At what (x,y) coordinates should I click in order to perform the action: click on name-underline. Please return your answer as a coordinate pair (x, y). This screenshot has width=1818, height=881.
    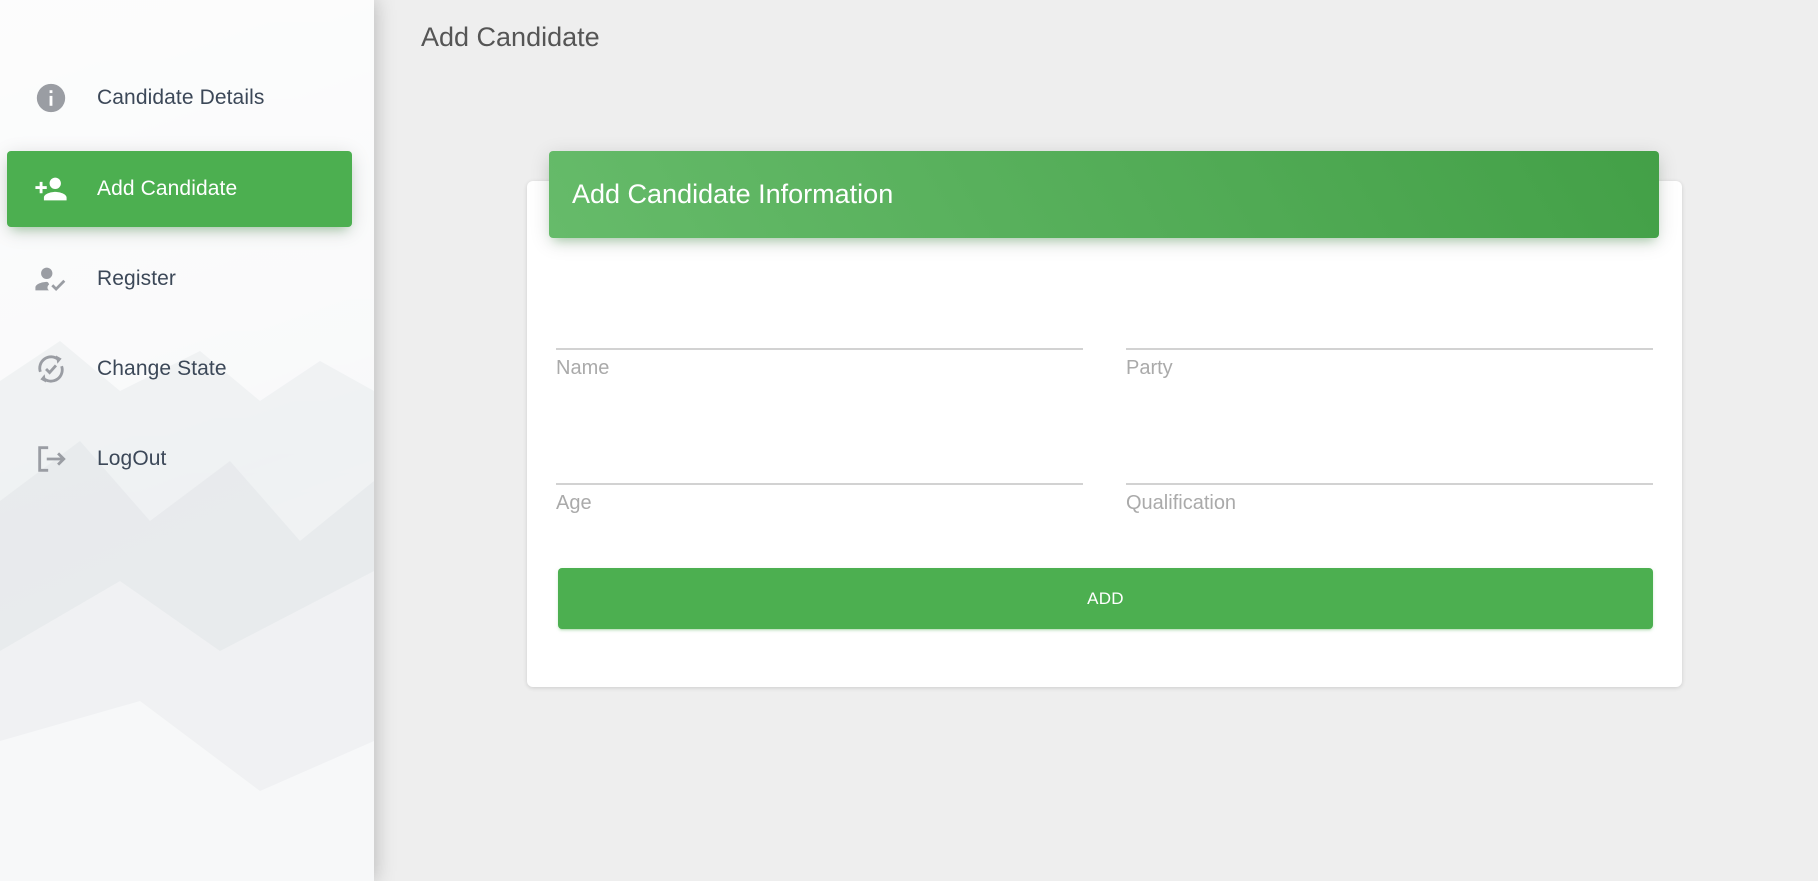
    Looking at the image, I should click on (819, 349).